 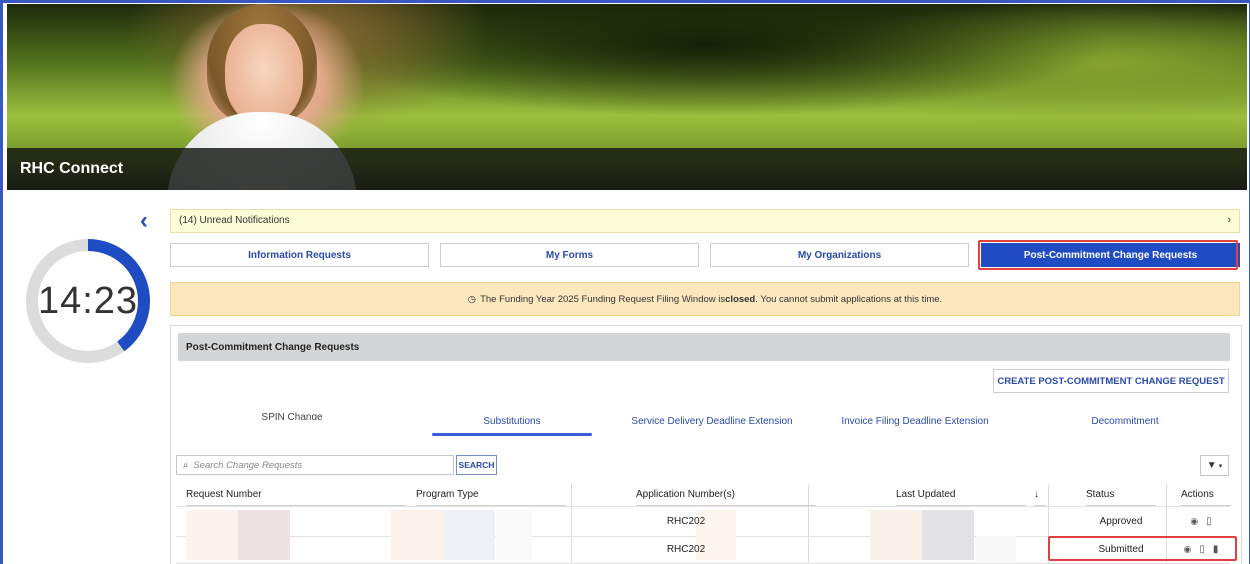 I want to click on active-tab-indicator, so click(x=512, y=434).